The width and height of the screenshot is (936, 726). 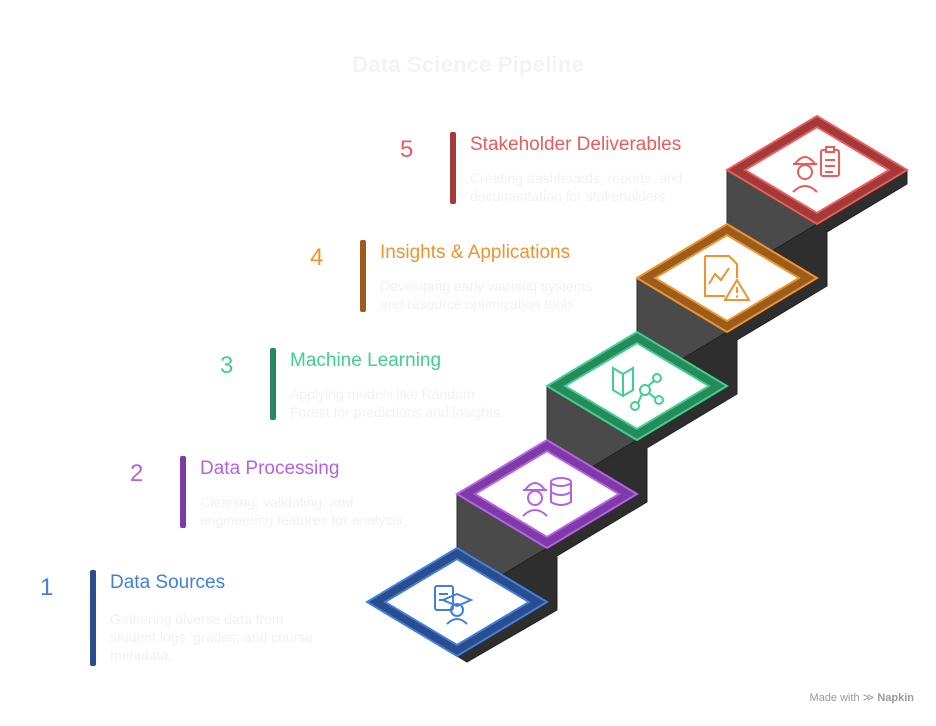 I want to click on napkin-logo-icon: ≫, so click(x=868, y=698).